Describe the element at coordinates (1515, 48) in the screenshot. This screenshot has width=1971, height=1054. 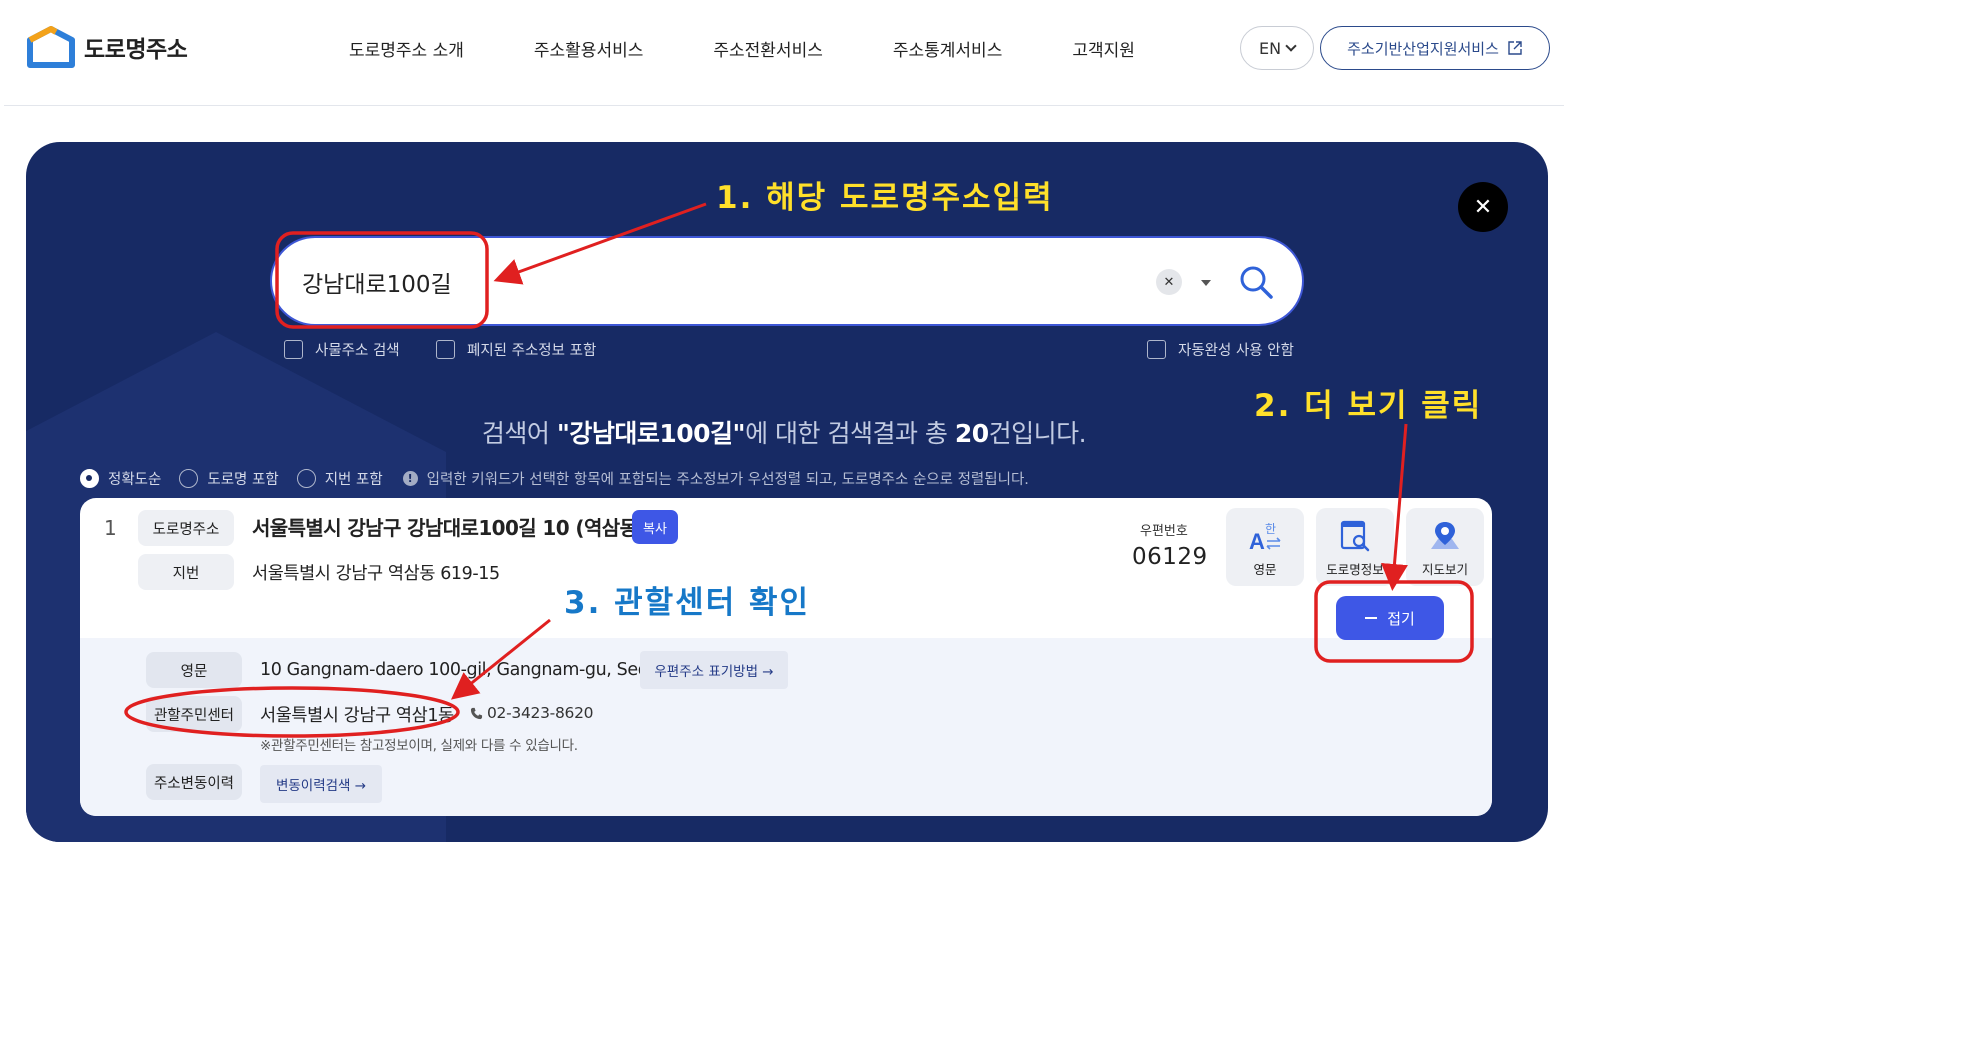
I see `external-link-icon` at that location.